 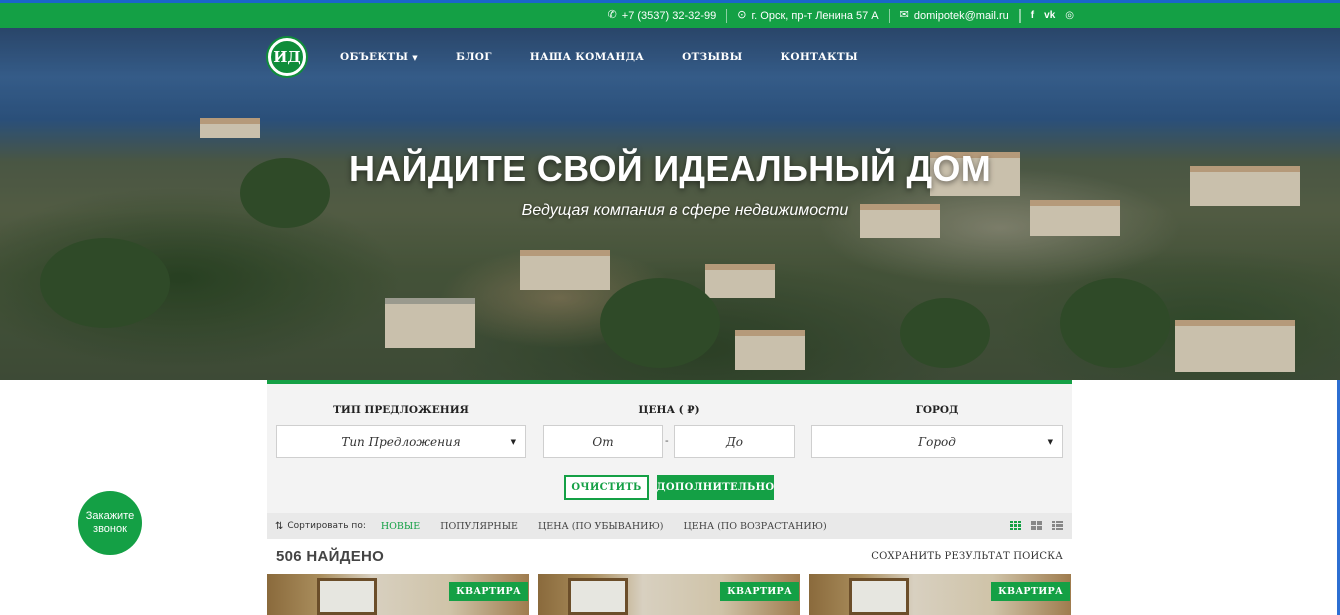 What do you see at coordinates (587, 57) in the screenshot?
I see `nav-item-team: НАША КОМАНДА` at bounding box center [587, 57].